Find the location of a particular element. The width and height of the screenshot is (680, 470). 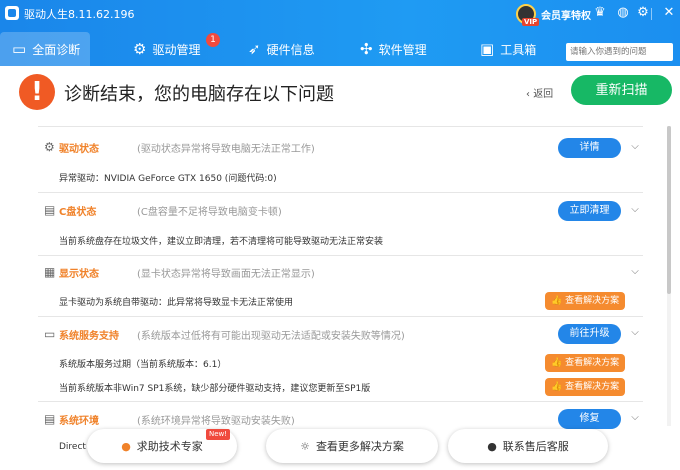

display-card-icon: ▦ is located at coordinates (50, 272).